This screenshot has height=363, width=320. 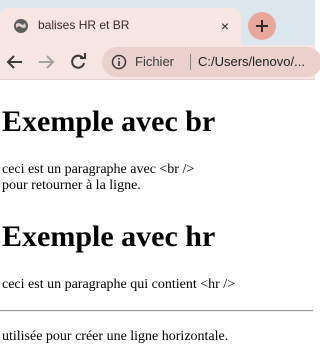 What do you see at coordinates (156, 311) in the screenshot?
I see `horizontal-rule` at bounding box center [156, 311].